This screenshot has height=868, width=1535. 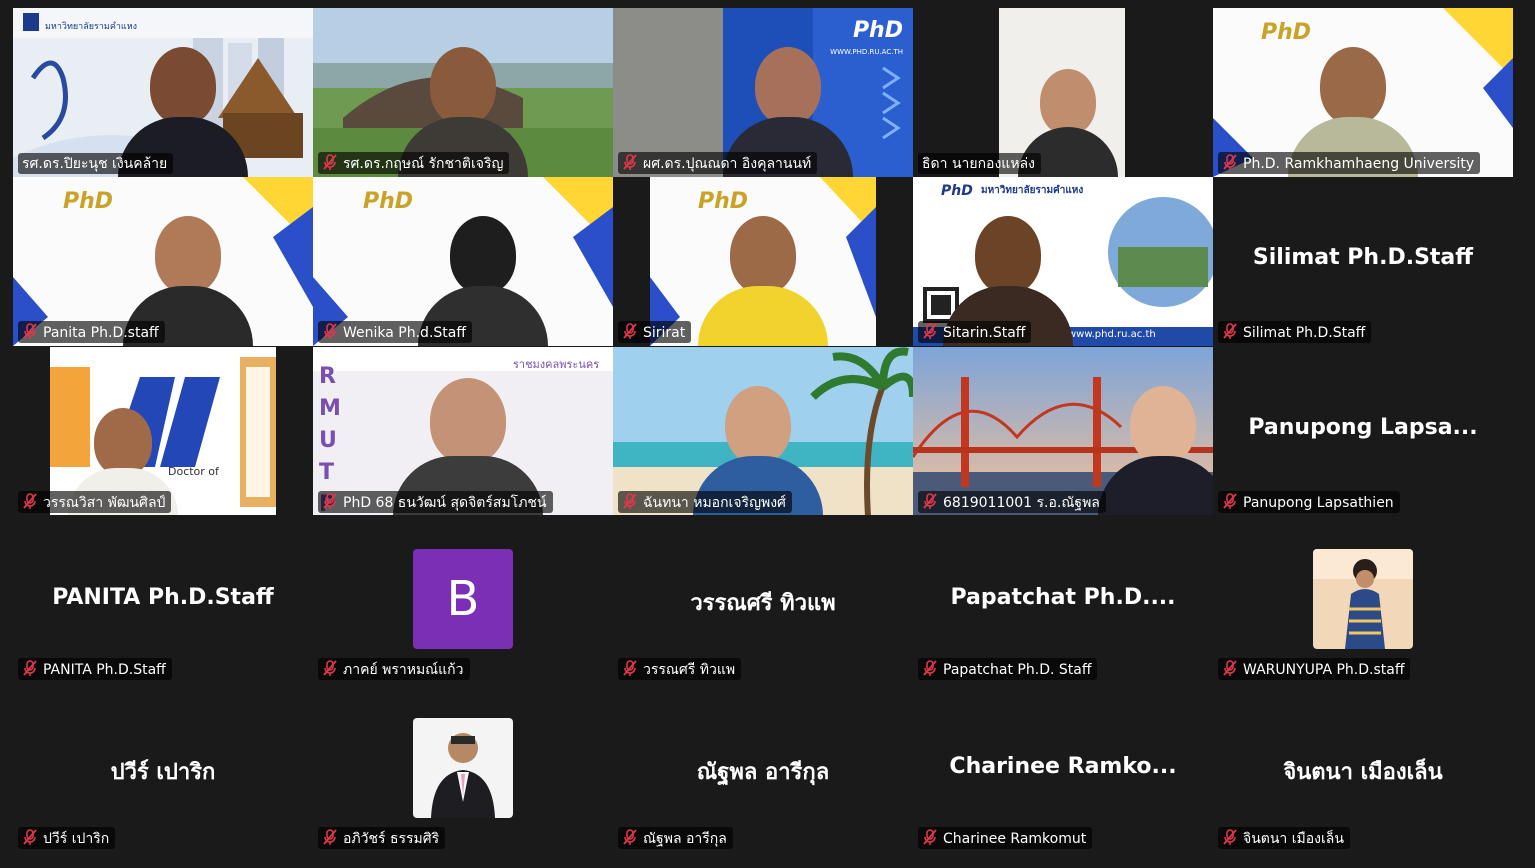 I want to click on participant-name-tag: ผศ.ดร.ปุณณดา อิงคุลานนท์, so click(x=718, y=163).